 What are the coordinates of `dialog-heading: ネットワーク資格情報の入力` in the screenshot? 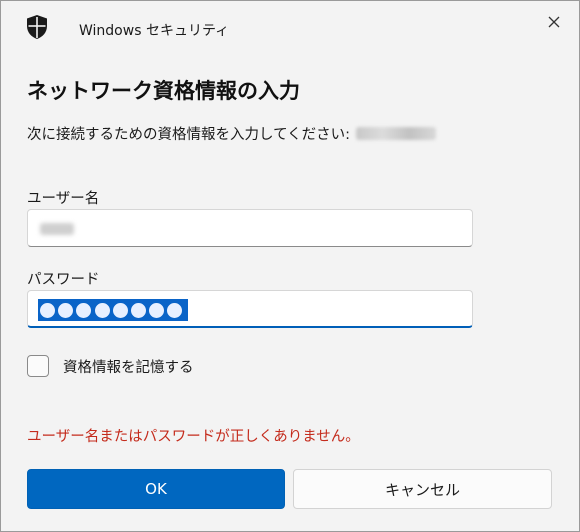 It's located at (163, 91).